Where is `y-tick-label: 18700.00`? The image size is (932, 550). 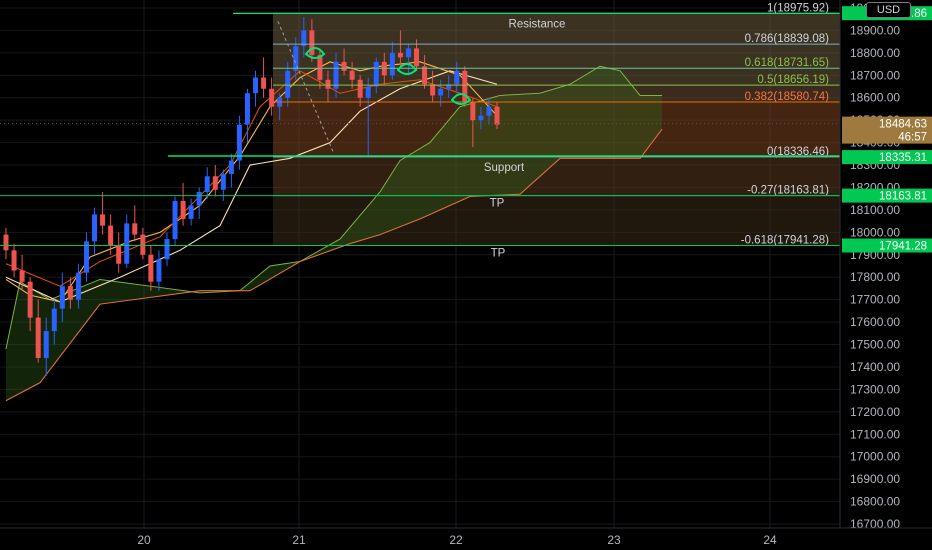 y-tick-label: 18700.00 is located at coordinates (875, 75).